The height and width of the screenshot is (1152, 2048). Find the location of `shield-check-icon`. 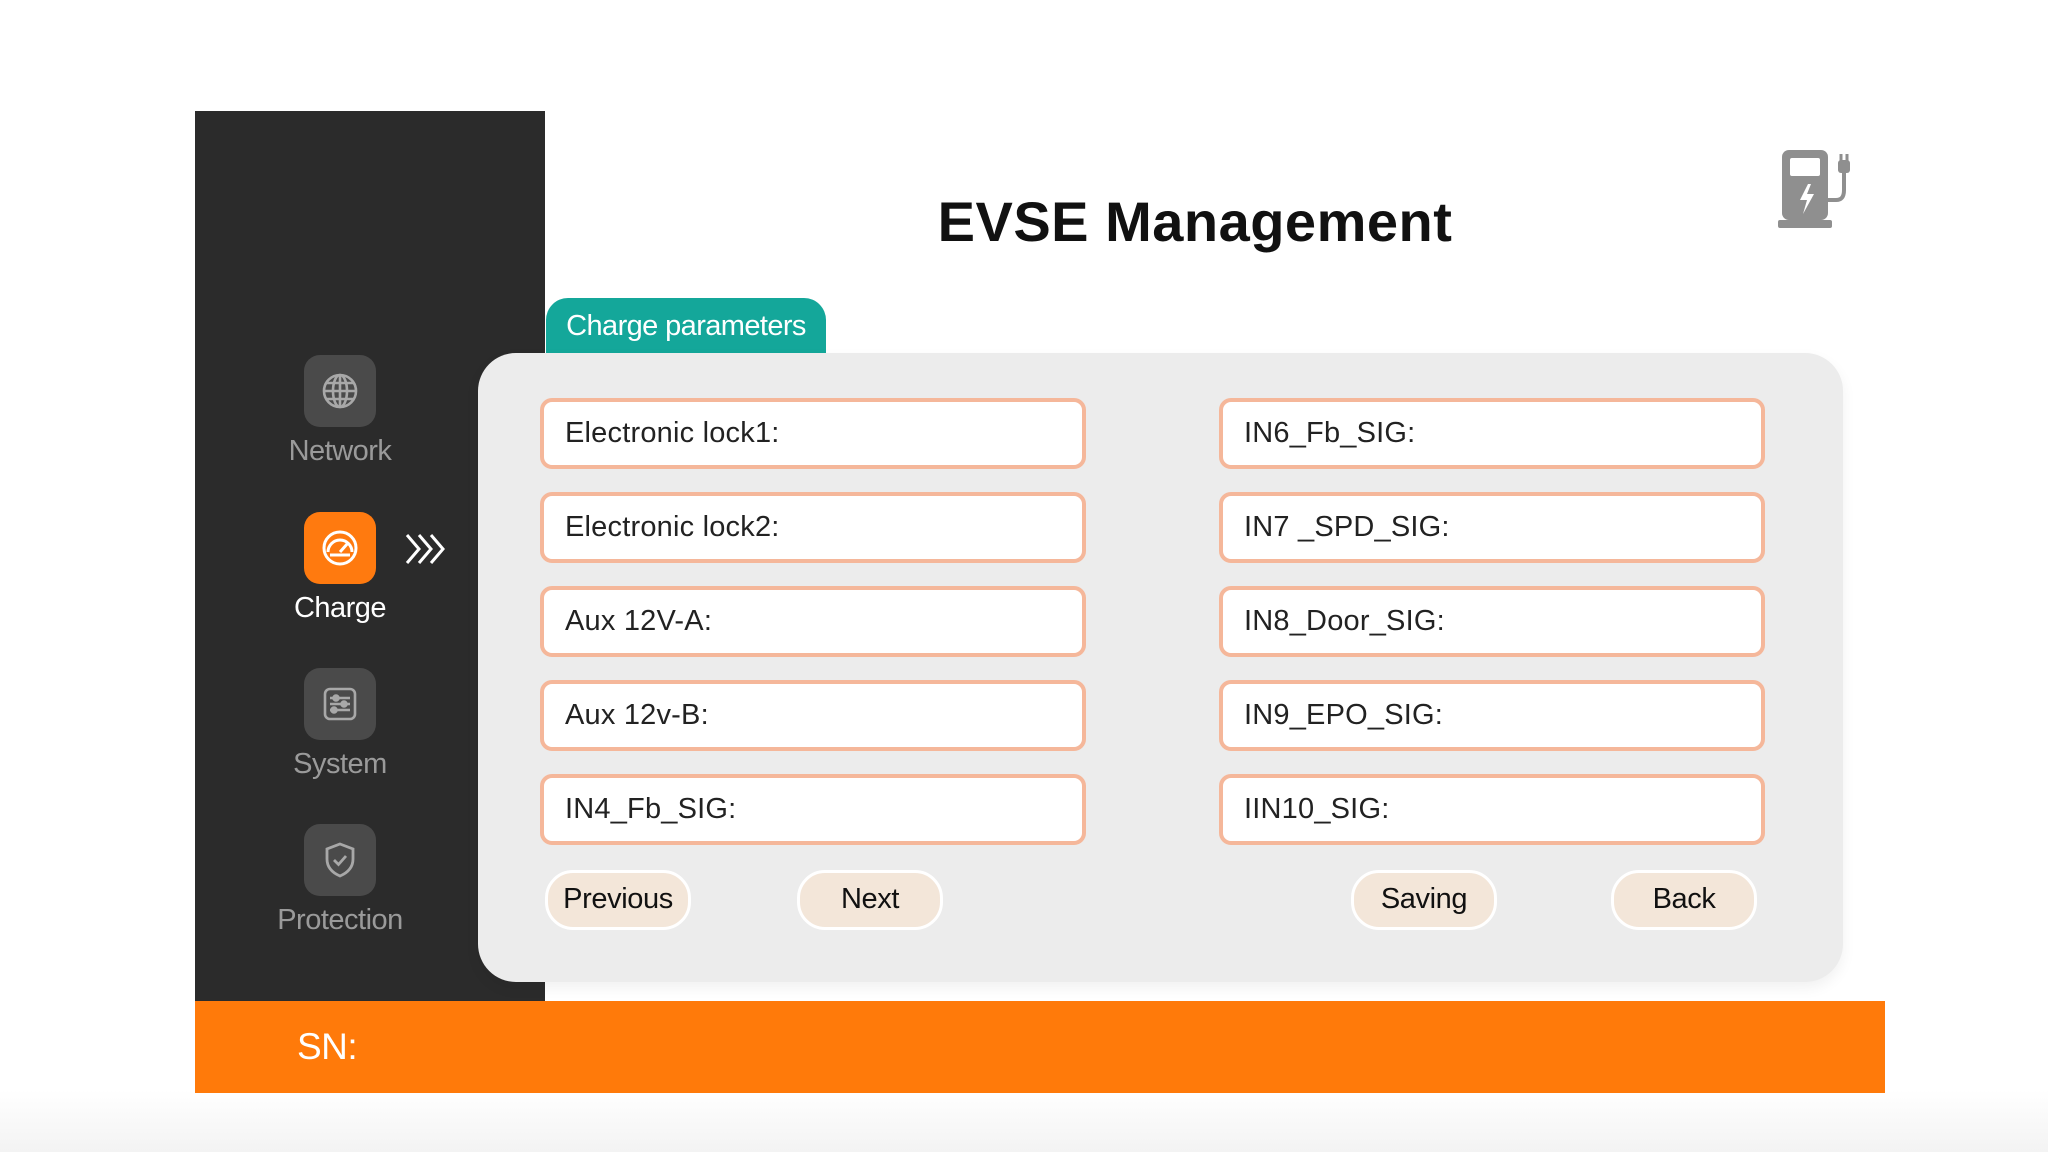

shield-check-icon is located at coordinates (340, 860).